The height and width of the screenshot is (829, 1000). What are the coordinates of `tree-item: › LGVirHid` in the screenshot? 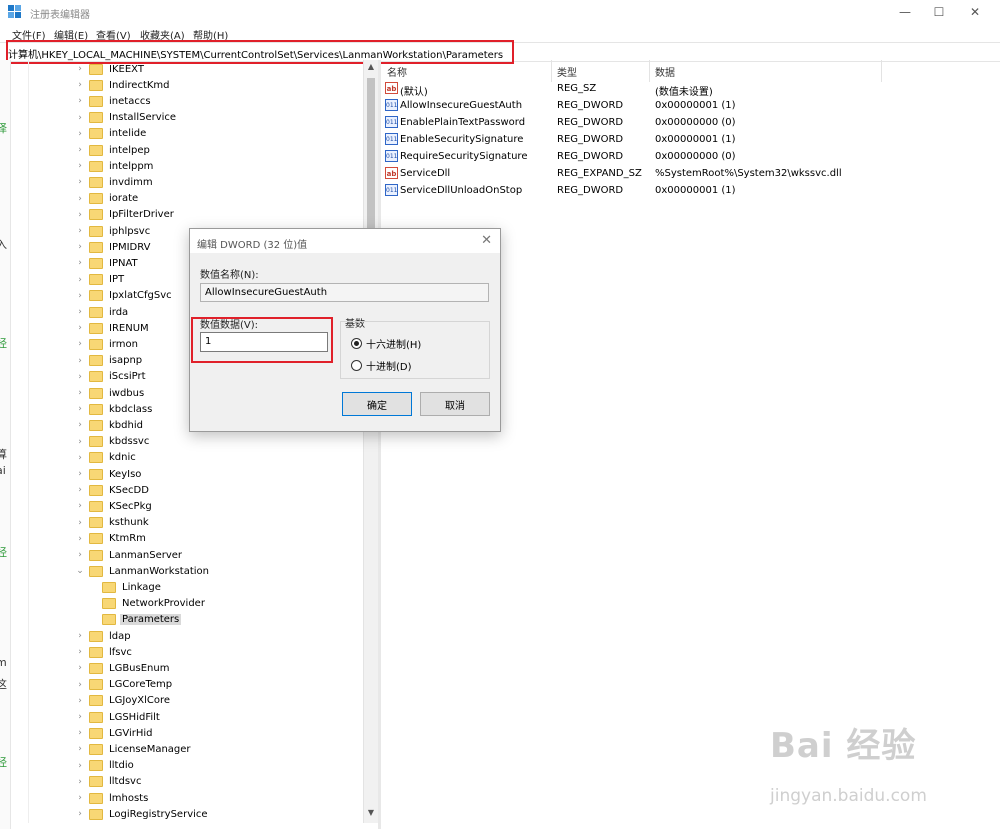 It's located at (114, 733).